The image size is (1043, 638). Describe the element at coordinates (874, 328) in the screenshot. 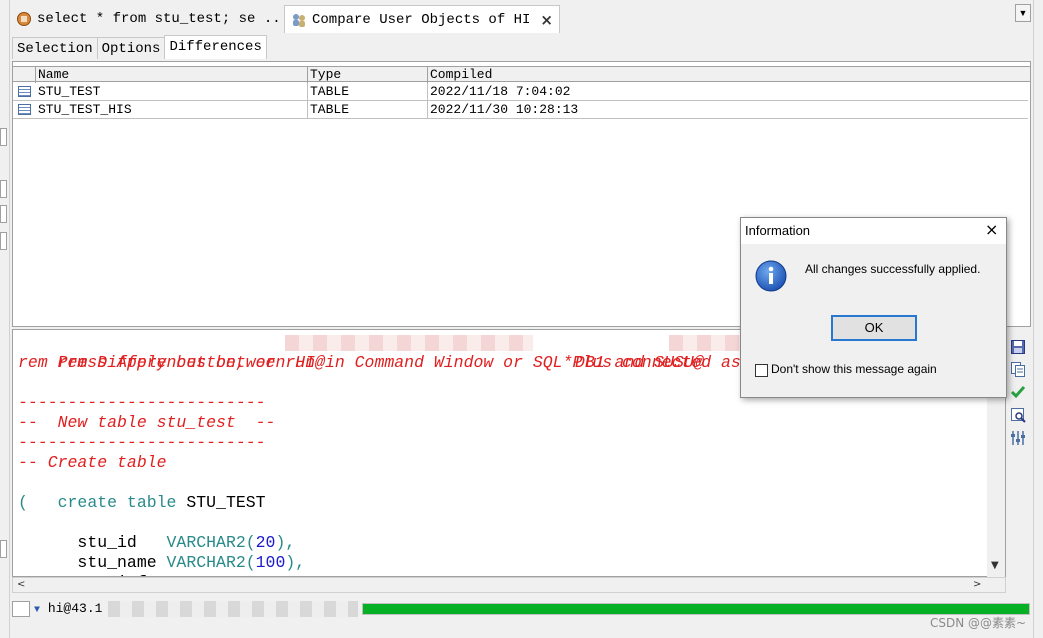

I see `ok-button: OK` at that location.